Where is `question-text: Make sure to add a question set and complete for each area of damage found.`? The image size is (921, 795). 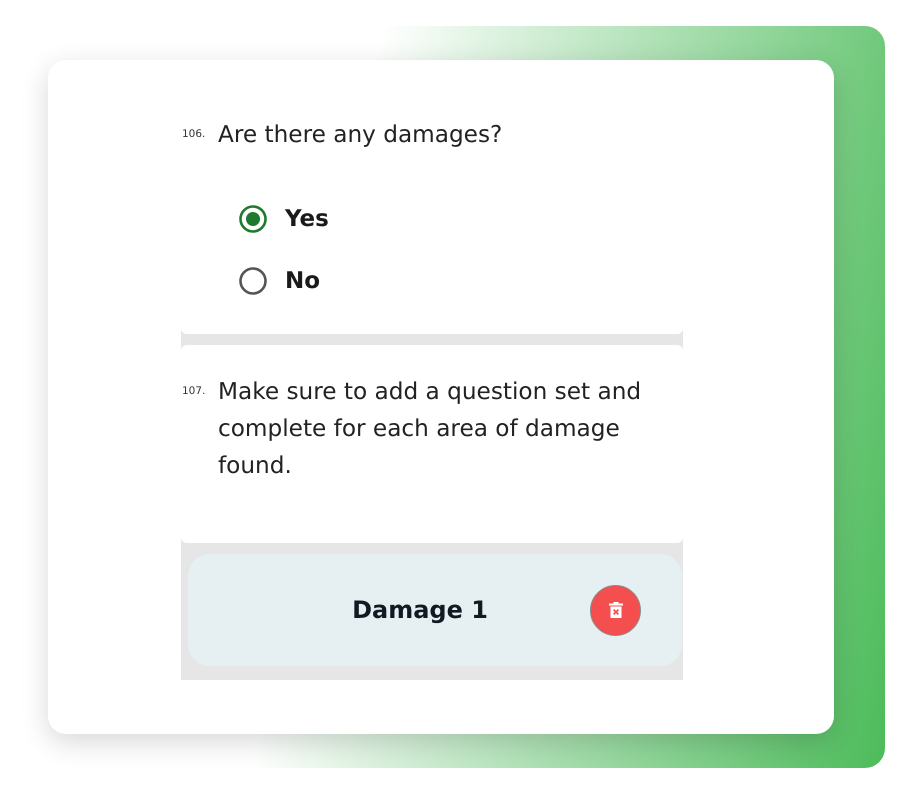 question-text: Make sure to add a question set and complete for each area of damage found. is located at coordinates (430, 429).